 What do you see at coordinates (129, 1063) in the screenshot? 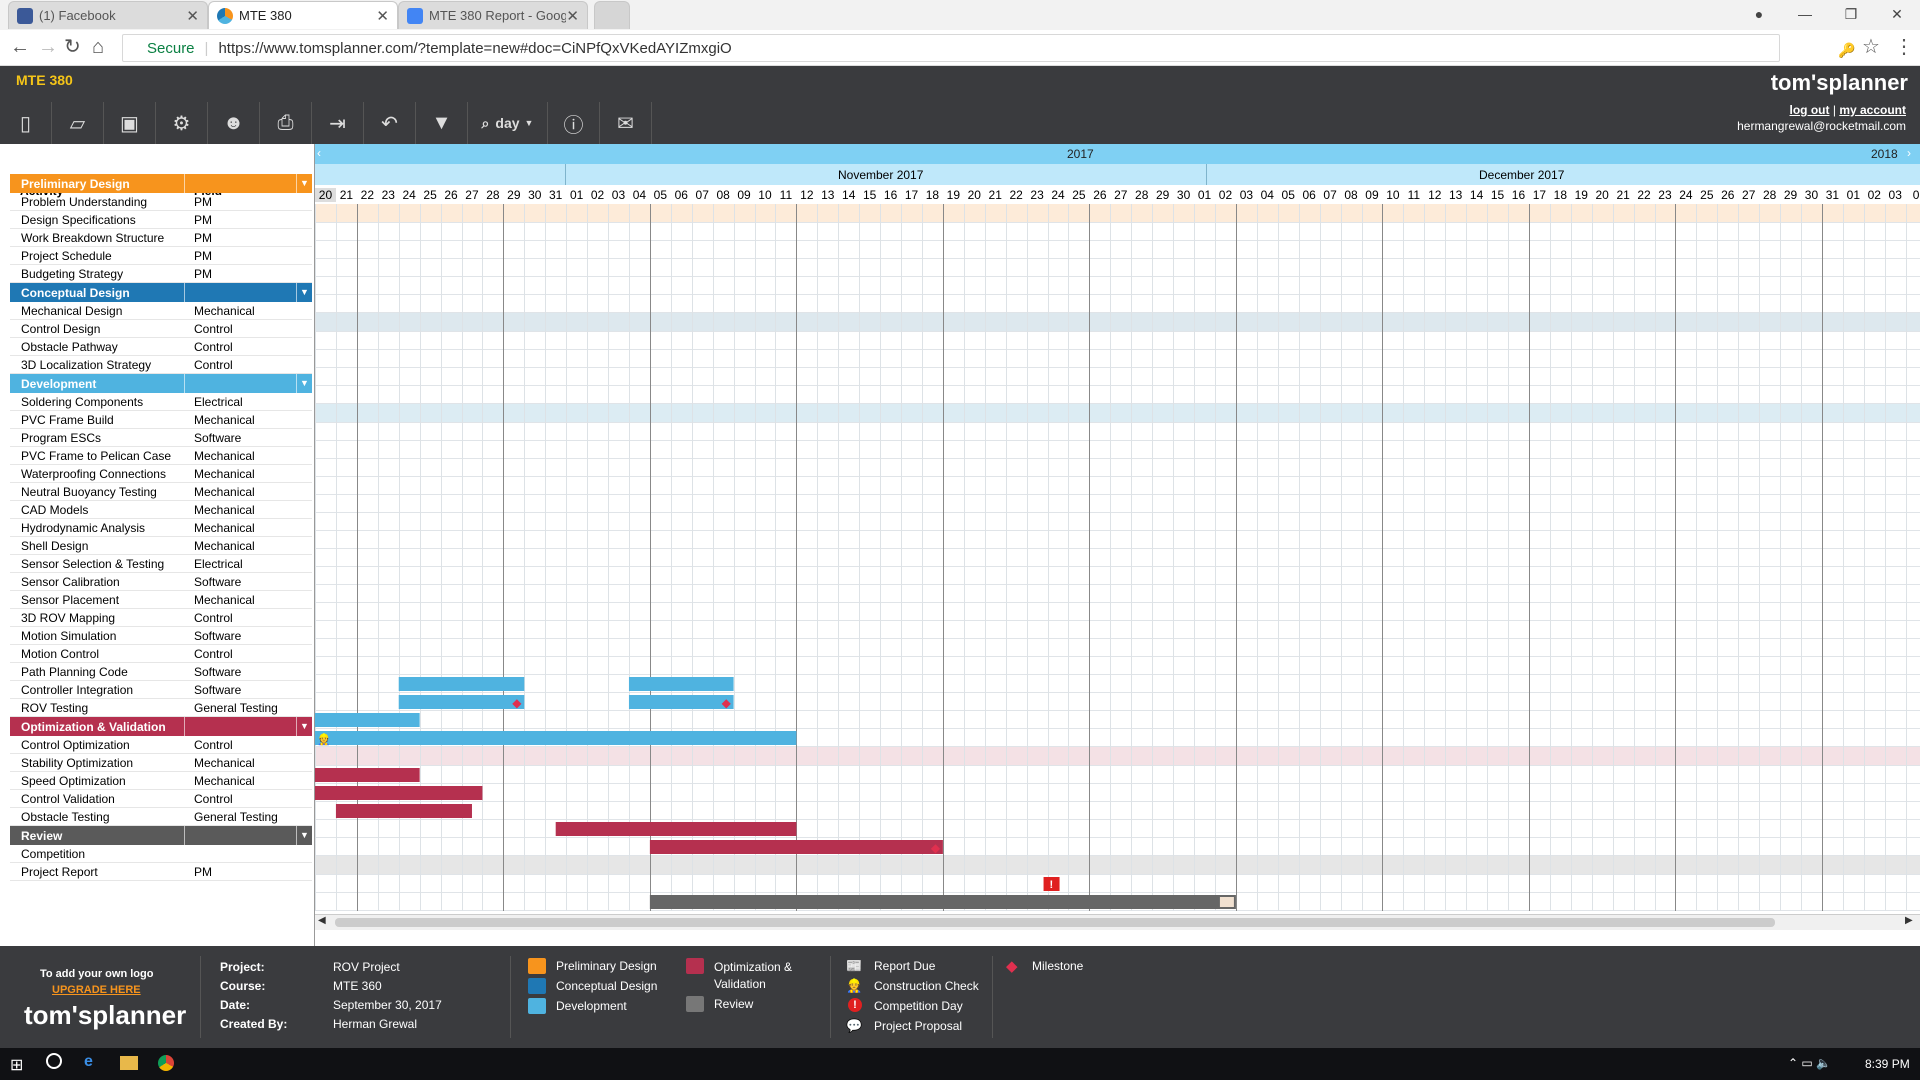
I see `file-explorer-icon` at bounding box center [129, 1063].